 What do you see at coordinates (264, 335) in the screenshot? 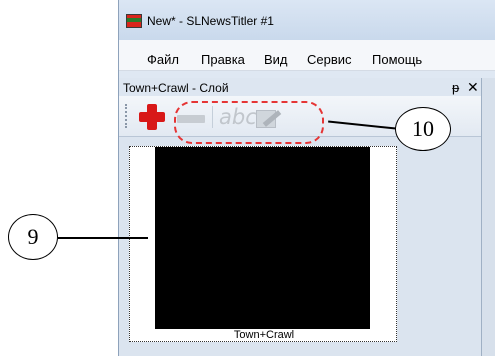
I see `preview-caption: Town+Crawl` at bounding box center [264, 335].